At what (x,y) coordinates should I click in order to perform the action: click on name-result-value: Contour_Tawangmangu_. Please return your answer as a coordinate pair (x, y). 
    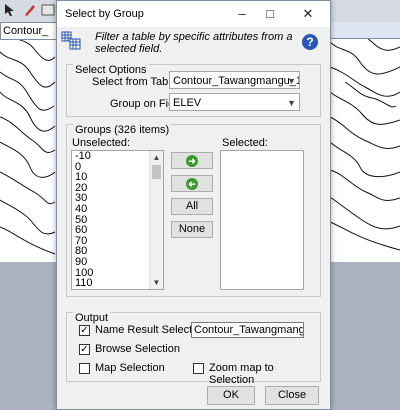
    Looking at the image, I should click on (248, 330).